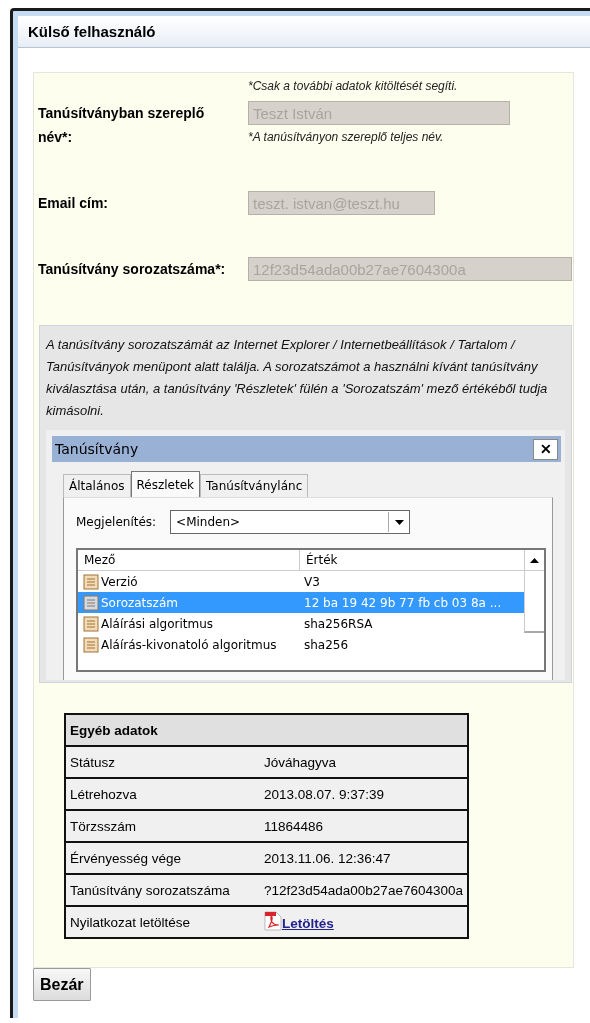 The width and height of the screenshot is (590, 1023). Describe the element at coordinates (92, 31) in the screenshot. I see `window-title: Külső felhasználó` at that location.